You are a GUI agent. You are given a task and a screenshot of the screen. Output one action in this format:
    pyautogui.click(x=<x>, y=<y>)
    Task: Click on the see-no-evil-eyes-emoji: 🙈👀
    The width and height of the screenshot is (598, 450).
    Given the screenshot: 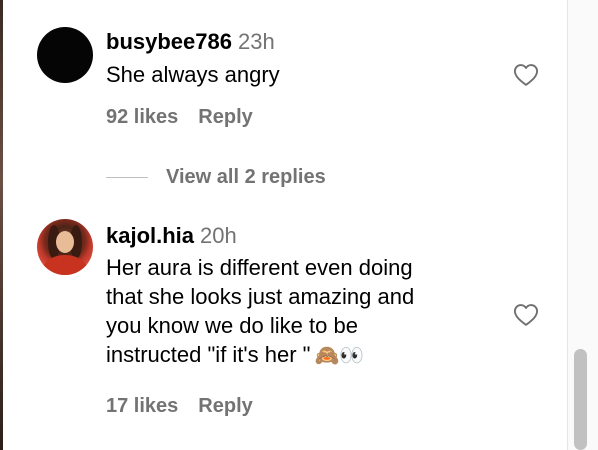 What is the action you would take?
    pyautogui.click(x=339, y=355)
    